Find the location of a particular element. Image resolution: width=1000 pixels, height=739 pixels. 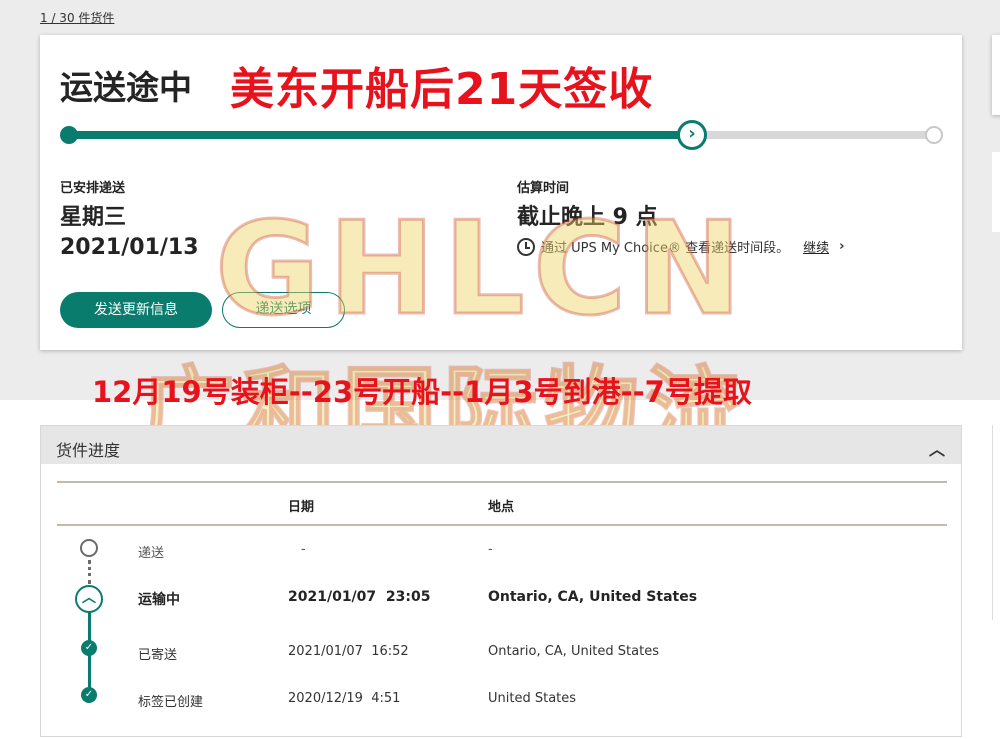

progress-panel-header: 货件进度 ︿ is located at coordinates (501, 445).